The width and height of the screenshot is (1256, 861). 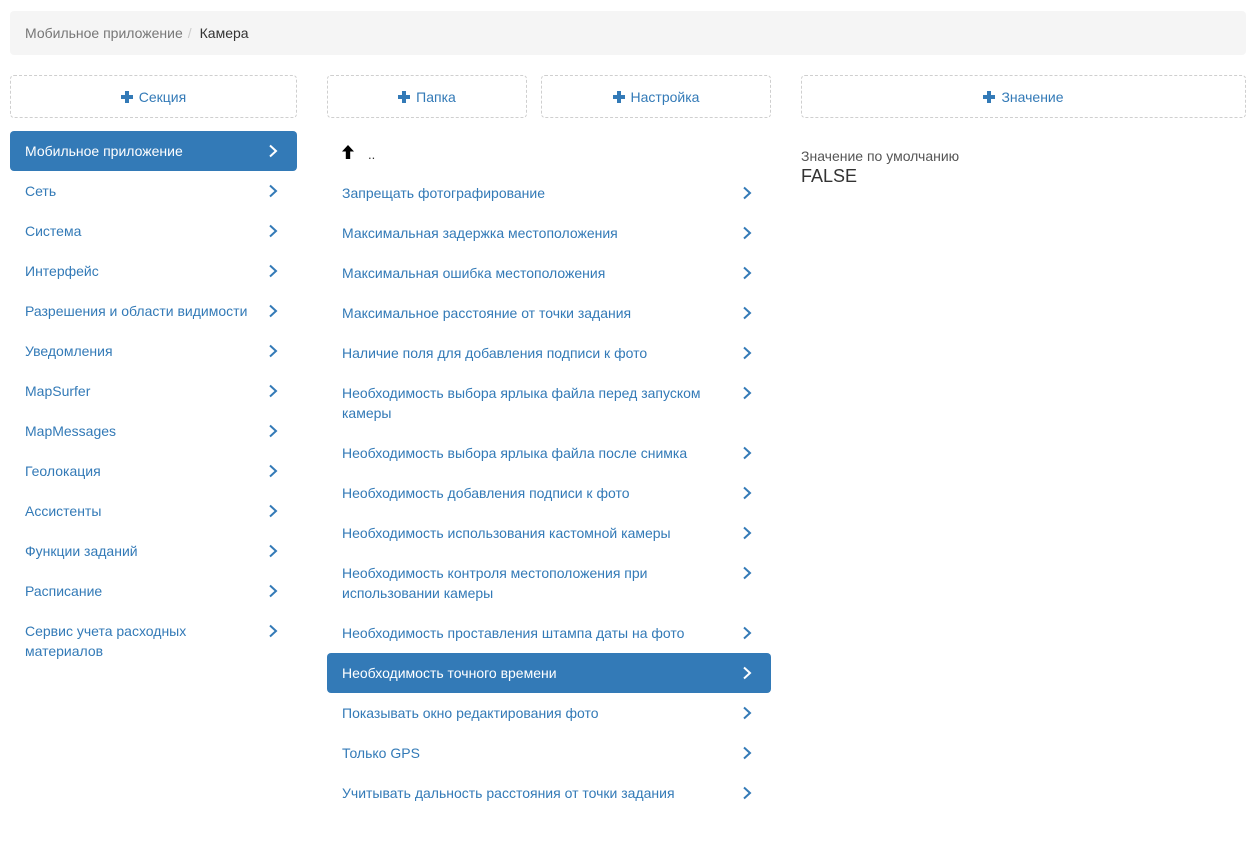 I want to click on add-folder-button: Папка, so click(x=427, y=96).